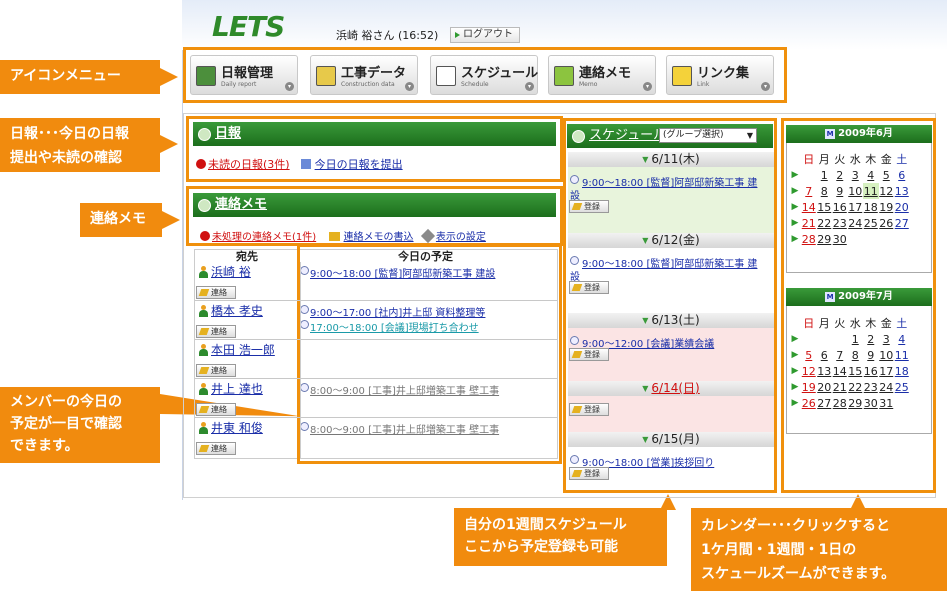 The width and height of the screenshot is (947, 591). What do you see at coordinates (249, 164) in the screenshot?
I see `nippo-unread-link: 未読の日報(3件)` at bounding box center [249, 164].